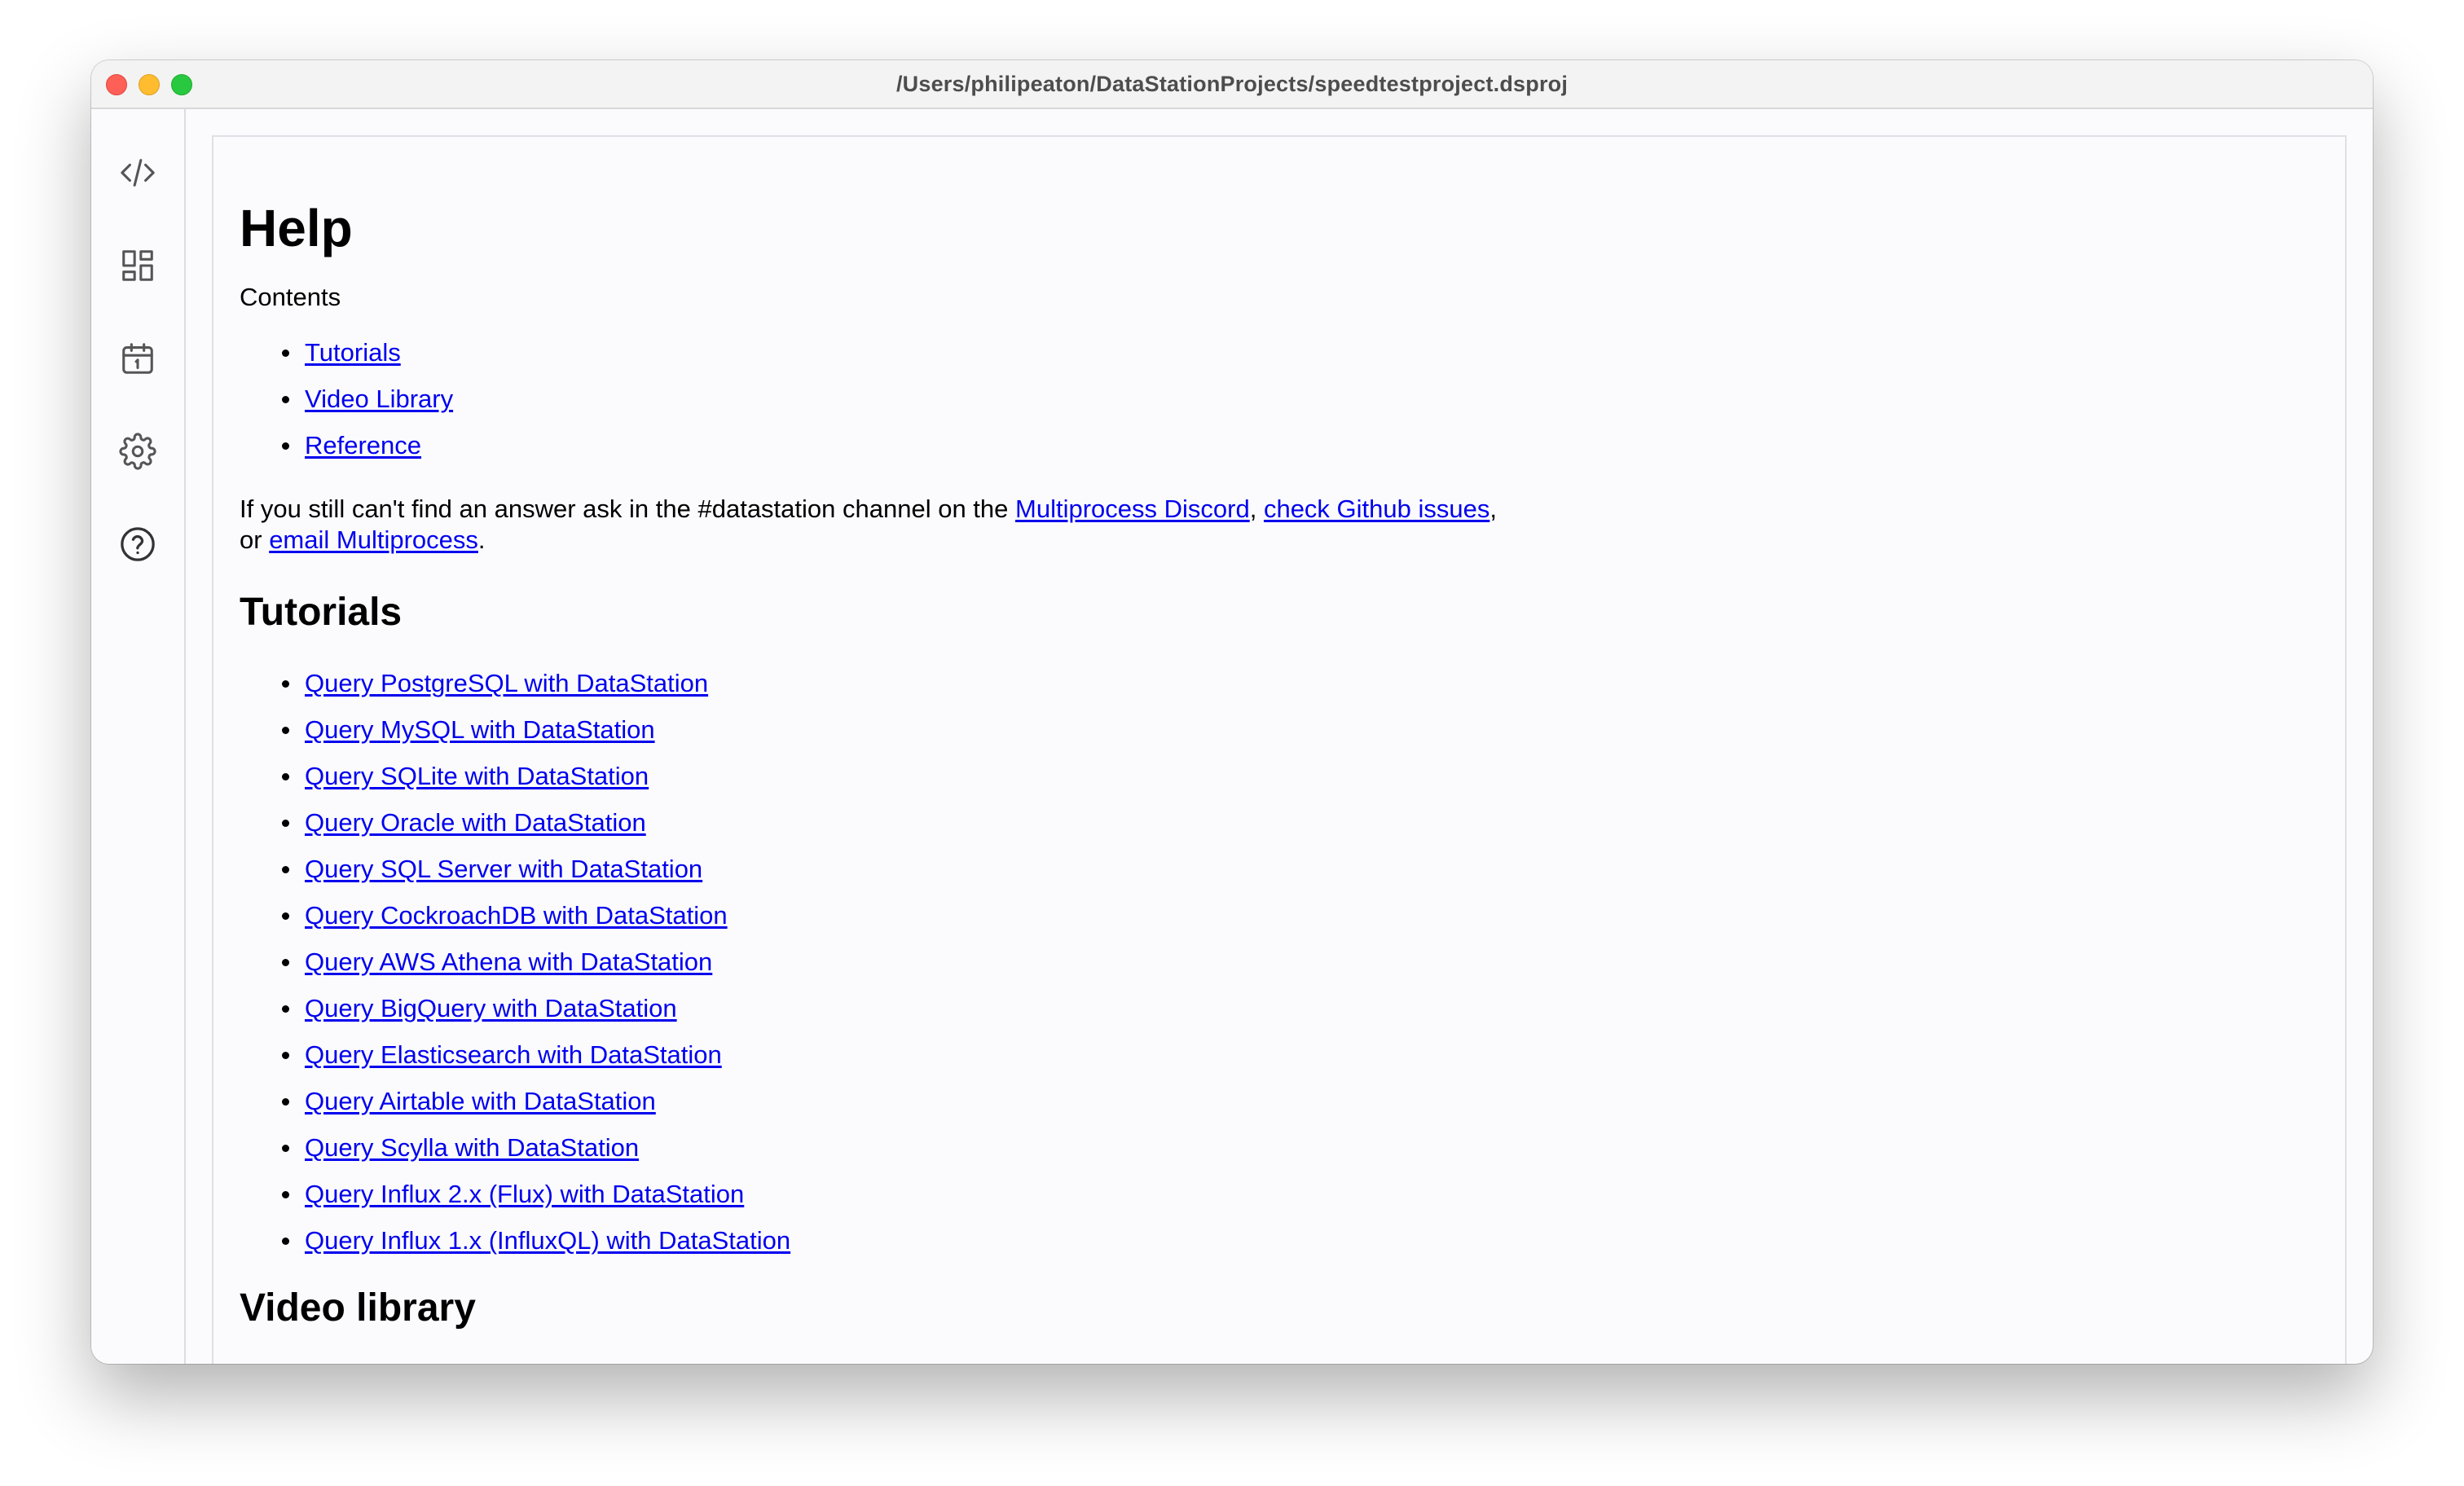  Describe the element at coordinates (1300, 352) in the screenshot. I see `list-item: Tutorials` at that location.